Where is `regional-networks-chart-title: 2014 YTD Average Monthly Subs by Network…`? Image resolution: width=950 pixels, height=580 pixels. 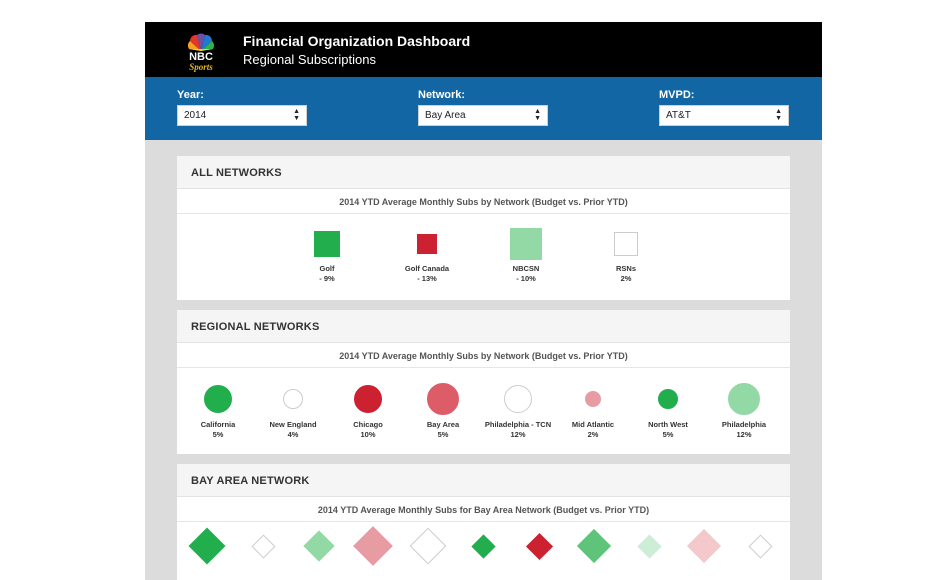
regional-networks-chart-title: 2014 YTD Average Monthly Subs by Network… is located at coordinates (483, 355).